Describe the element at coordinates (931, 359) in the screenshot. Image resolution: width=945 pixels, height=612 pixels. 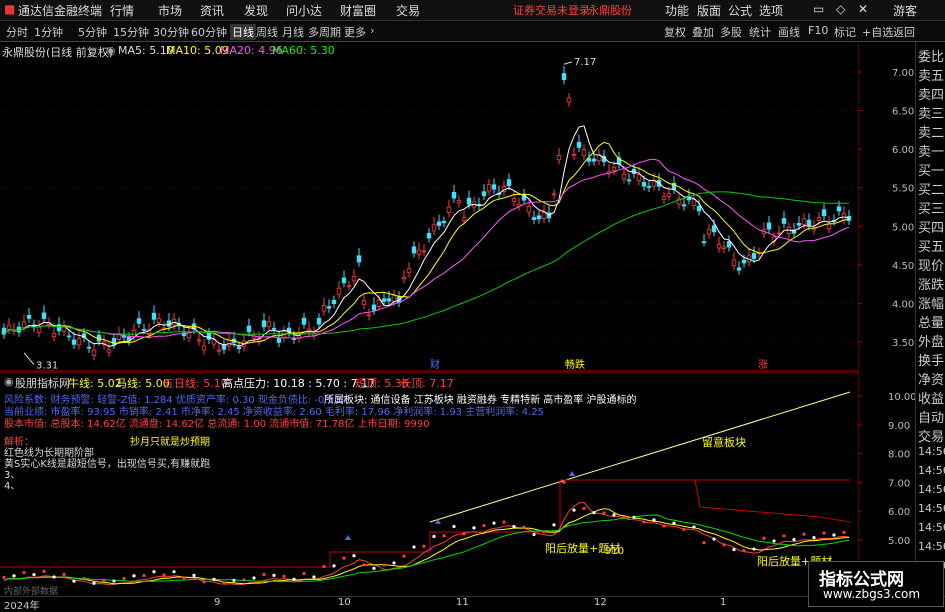
I see `side-item: 换手` at that location.